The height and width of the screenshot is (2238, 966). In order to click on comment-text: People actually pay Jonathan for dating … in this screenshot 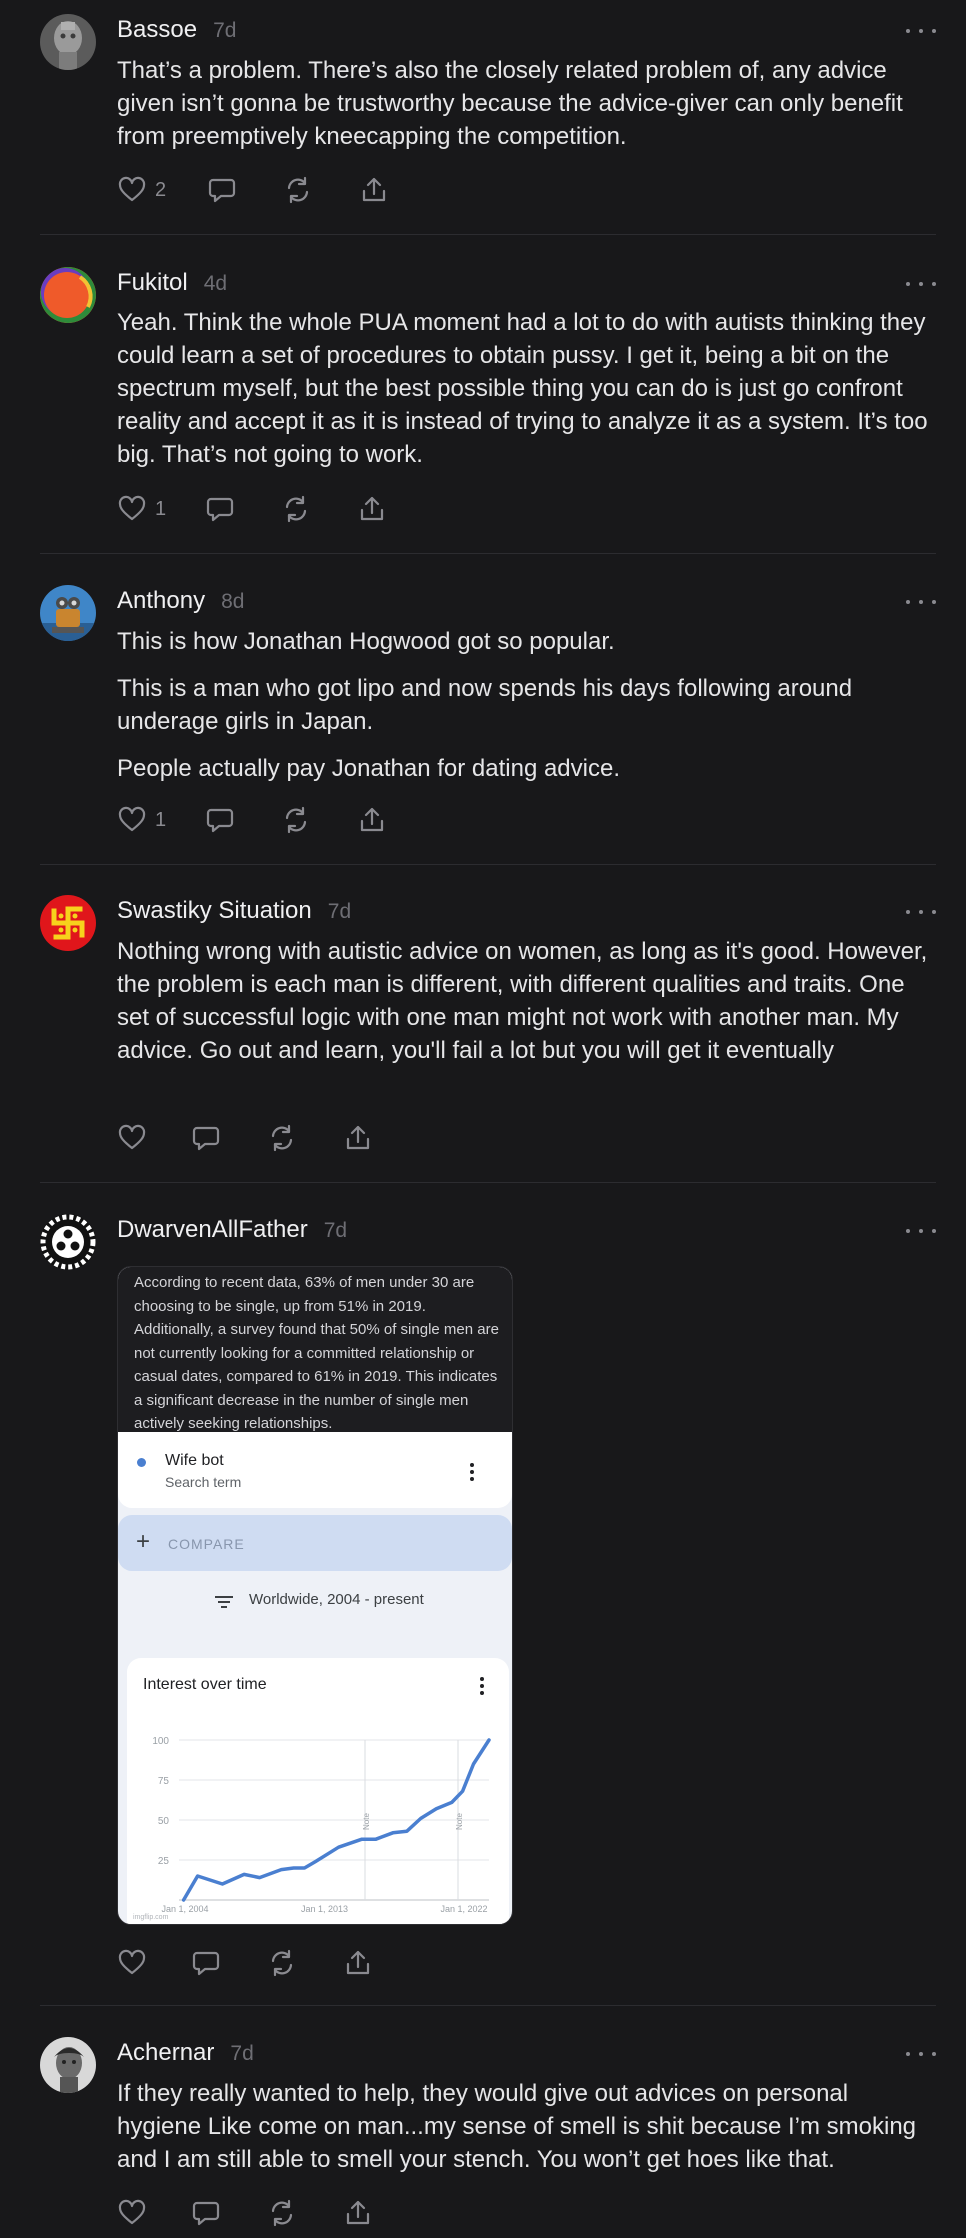, I will do `click(369, 768)`.